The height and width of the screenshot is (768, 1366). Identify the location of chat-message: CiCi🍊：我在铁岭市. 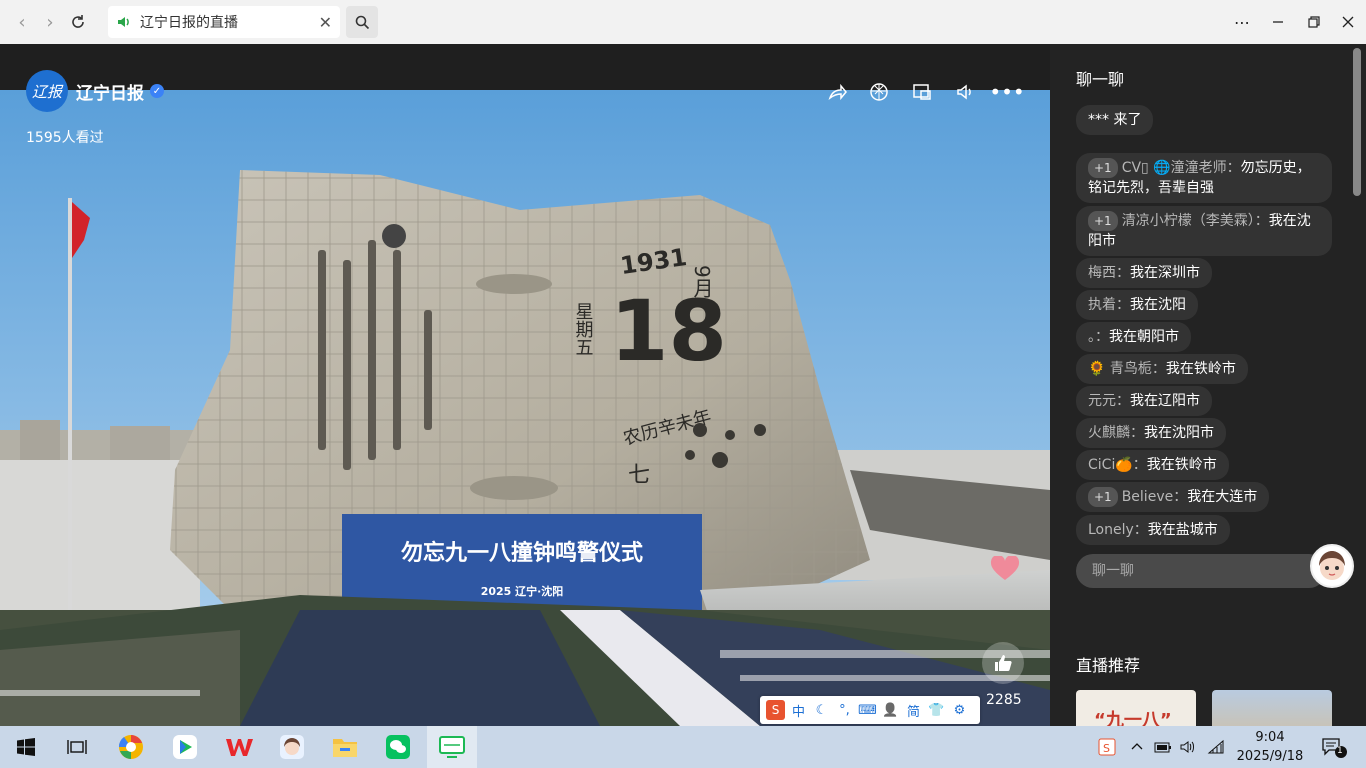
(1152, 465).